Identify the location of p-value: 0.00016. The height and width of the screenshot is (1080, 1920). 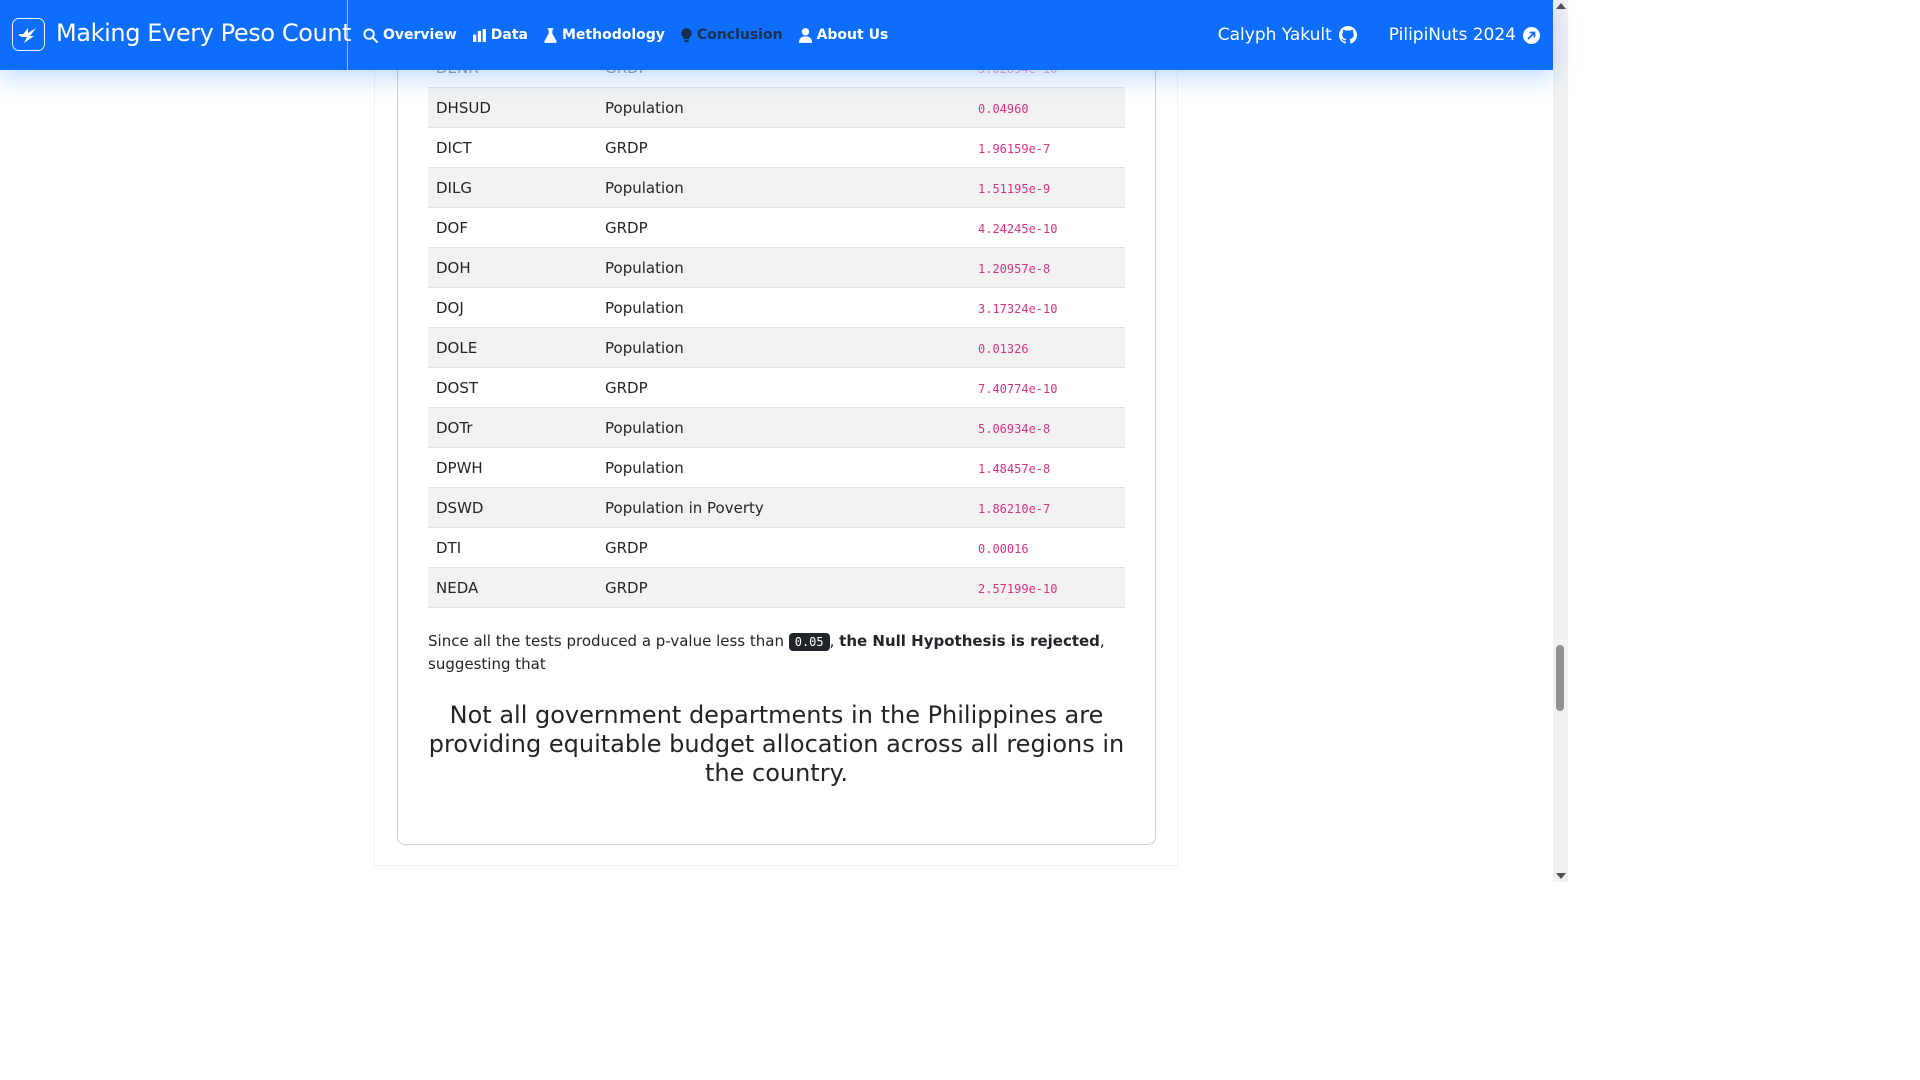
(1003, 548).